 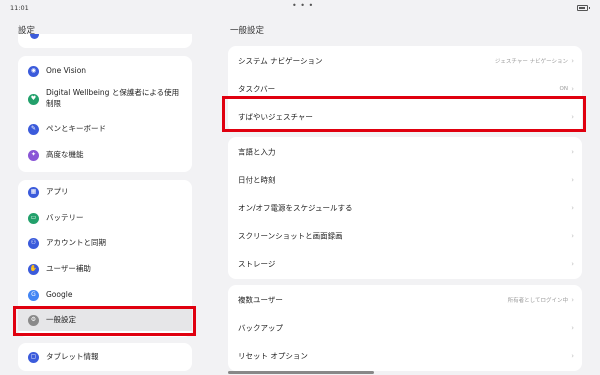 I want to click on sidebar-item-label: タブレット情報, so click(x=72, y=356).